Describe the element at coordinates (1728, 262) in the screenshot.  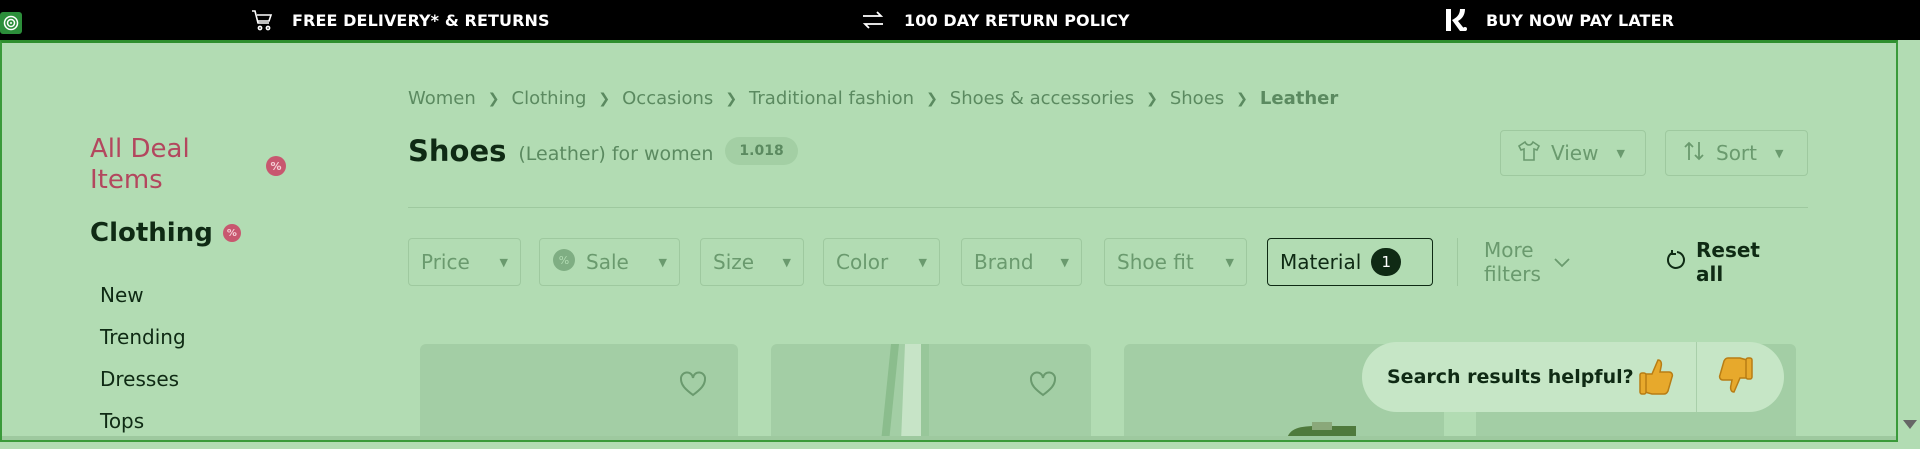
I see `reset-label: Reset all` at that location.